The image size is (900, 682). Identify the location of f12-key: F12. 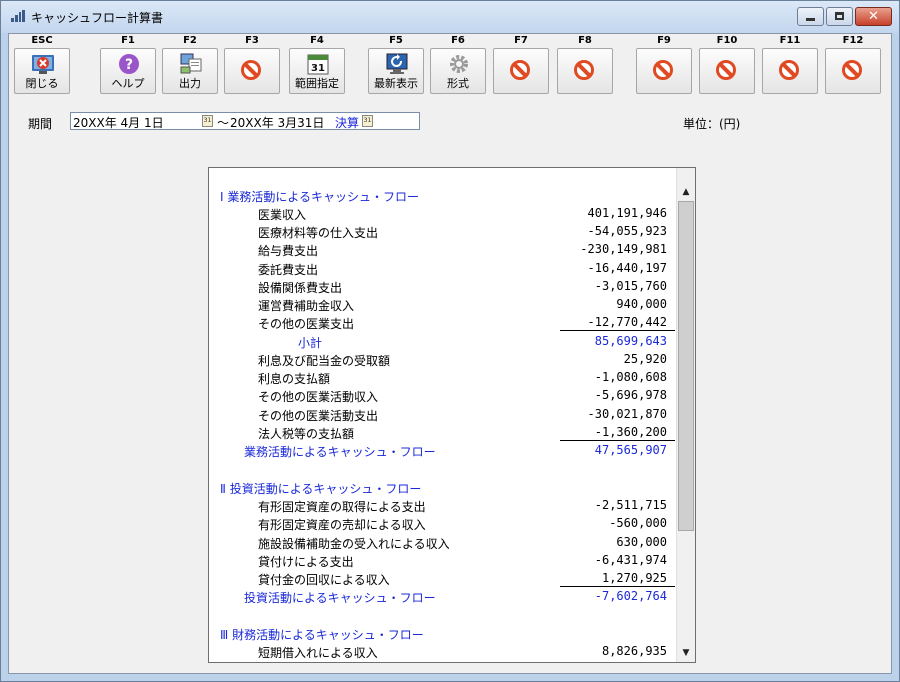
(853, 65).